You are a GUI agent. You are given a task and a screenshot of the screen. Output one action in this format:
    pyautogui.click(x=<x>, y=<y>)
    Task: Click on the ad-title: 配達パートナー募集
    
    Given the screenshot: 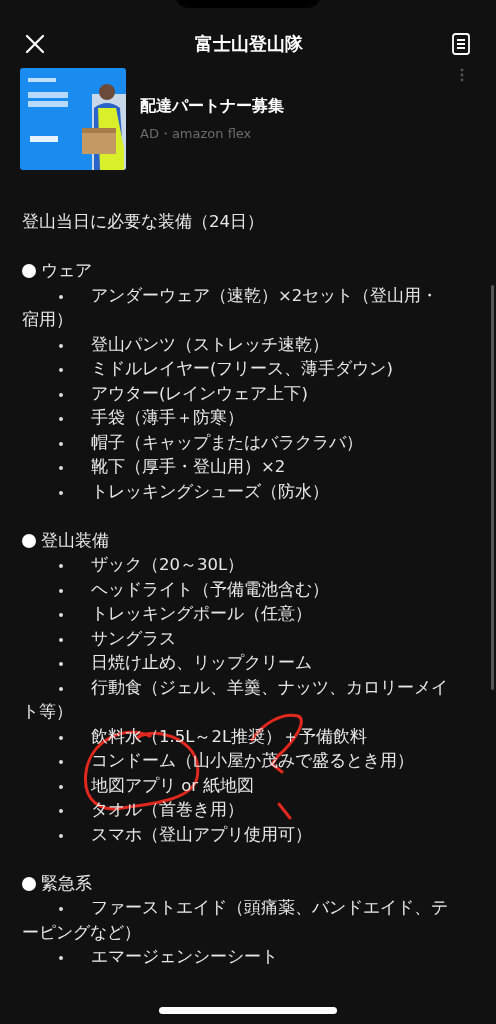 What is the action you would take?
    pyautogui.click(x=212, y=106)
    